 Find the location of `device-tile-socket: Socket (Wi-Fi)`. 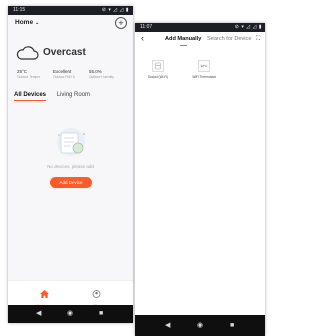

device-tile-socket: Socket (Wi-Fi) is located at coordinates (158, 70).